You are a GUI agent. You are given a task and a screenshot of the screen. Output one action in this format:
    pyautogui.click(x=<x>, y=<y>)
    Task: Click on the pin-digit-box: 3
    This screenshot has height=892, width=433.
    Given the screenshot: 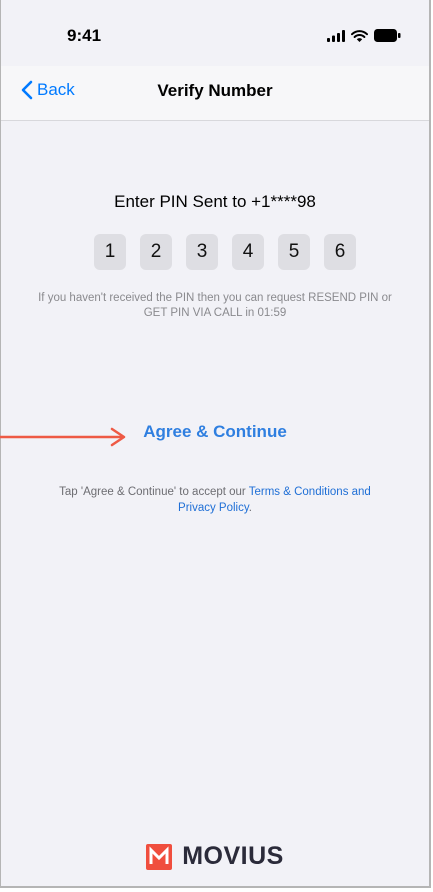 What is the action you would take?
    pyautogui.click(x=202, y=252)
    